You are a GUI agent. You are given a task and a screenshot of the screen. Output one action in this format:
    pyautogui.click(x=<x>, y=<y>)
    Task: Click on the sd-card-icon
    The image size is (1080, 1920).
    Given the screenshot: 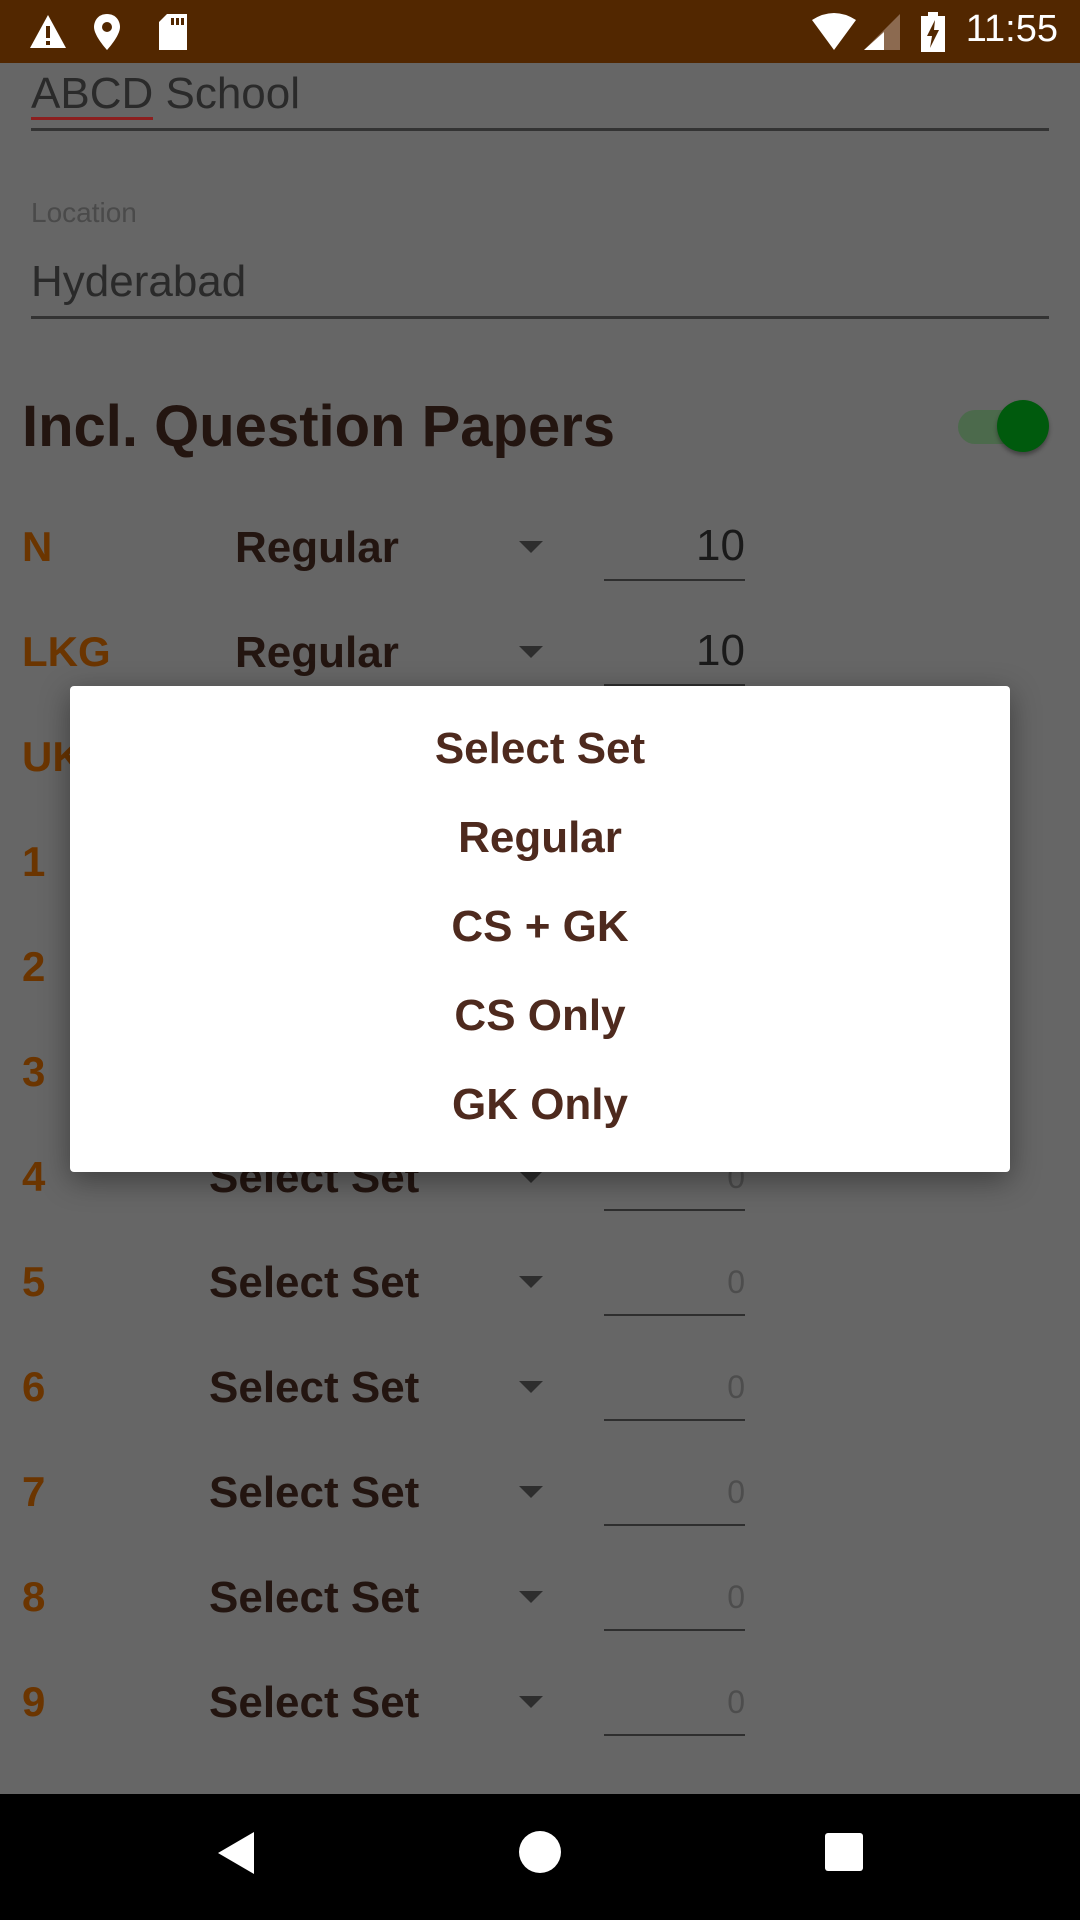 What is the action you would take?
    pyautogui.click(x=173, y=32)
    